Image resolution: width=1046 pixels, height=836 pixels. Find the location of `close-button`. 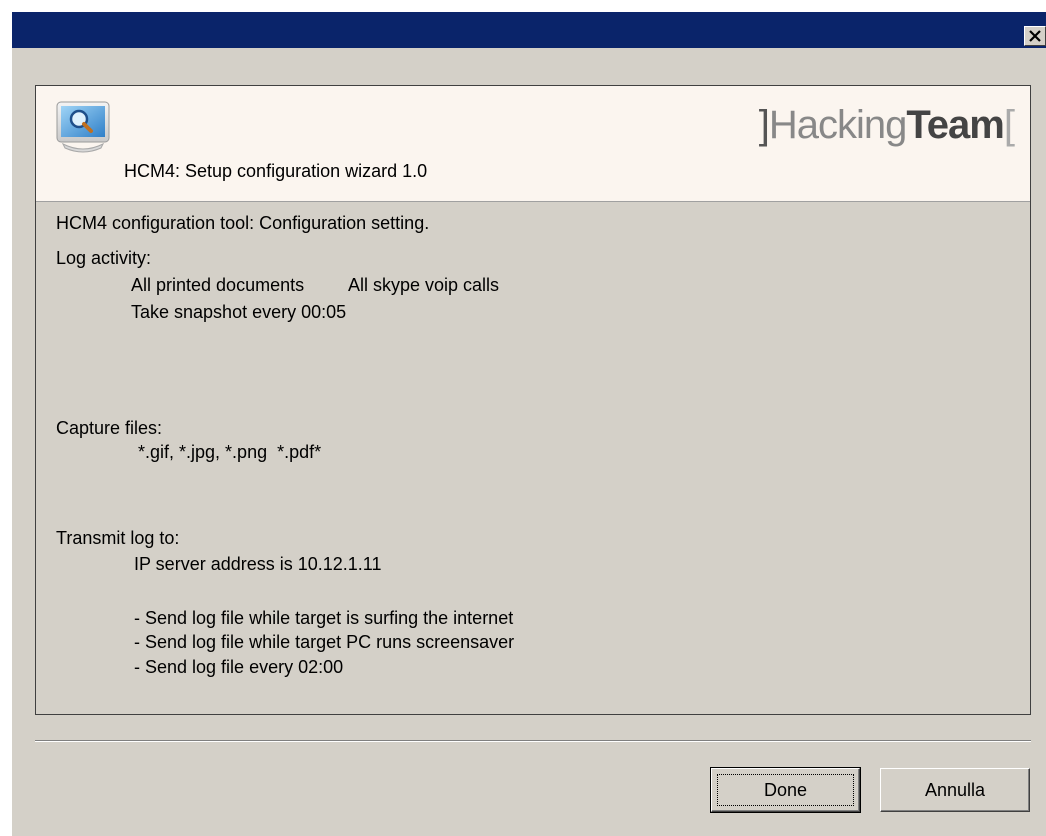

close-button is located at coordinates (1035, 36).